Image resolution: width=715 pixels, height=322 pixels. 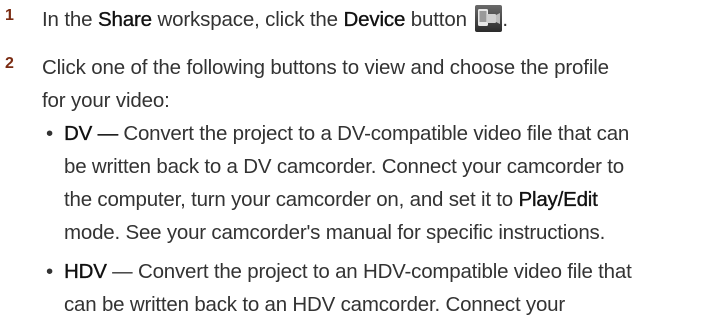 What do you see at coordinates (106, 100) in the screenshot?
I see `step-2-line-2: for your video:` at bounding box center [106, 100].